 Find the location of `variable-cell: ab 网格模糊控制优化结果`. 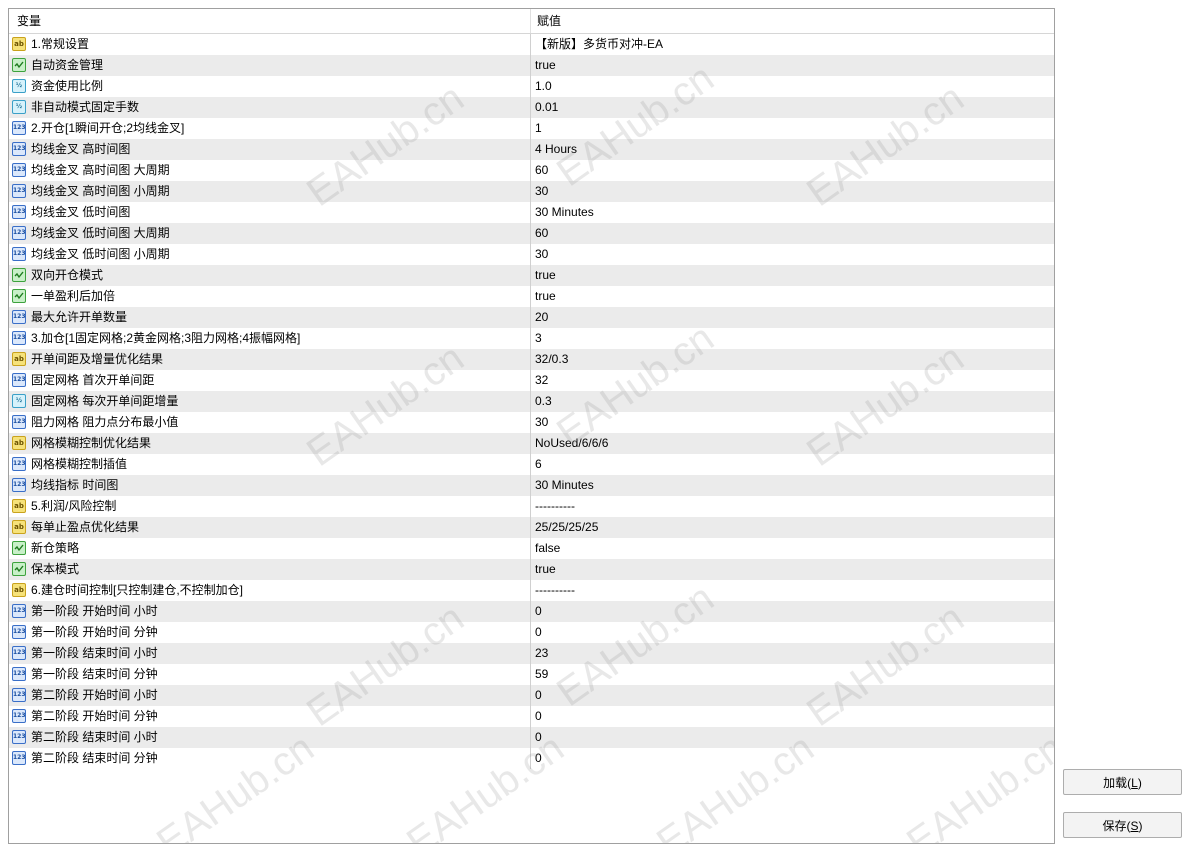

variable-cell: ab 网格模糊控制优化结果 is located at coordinates (270, 443).